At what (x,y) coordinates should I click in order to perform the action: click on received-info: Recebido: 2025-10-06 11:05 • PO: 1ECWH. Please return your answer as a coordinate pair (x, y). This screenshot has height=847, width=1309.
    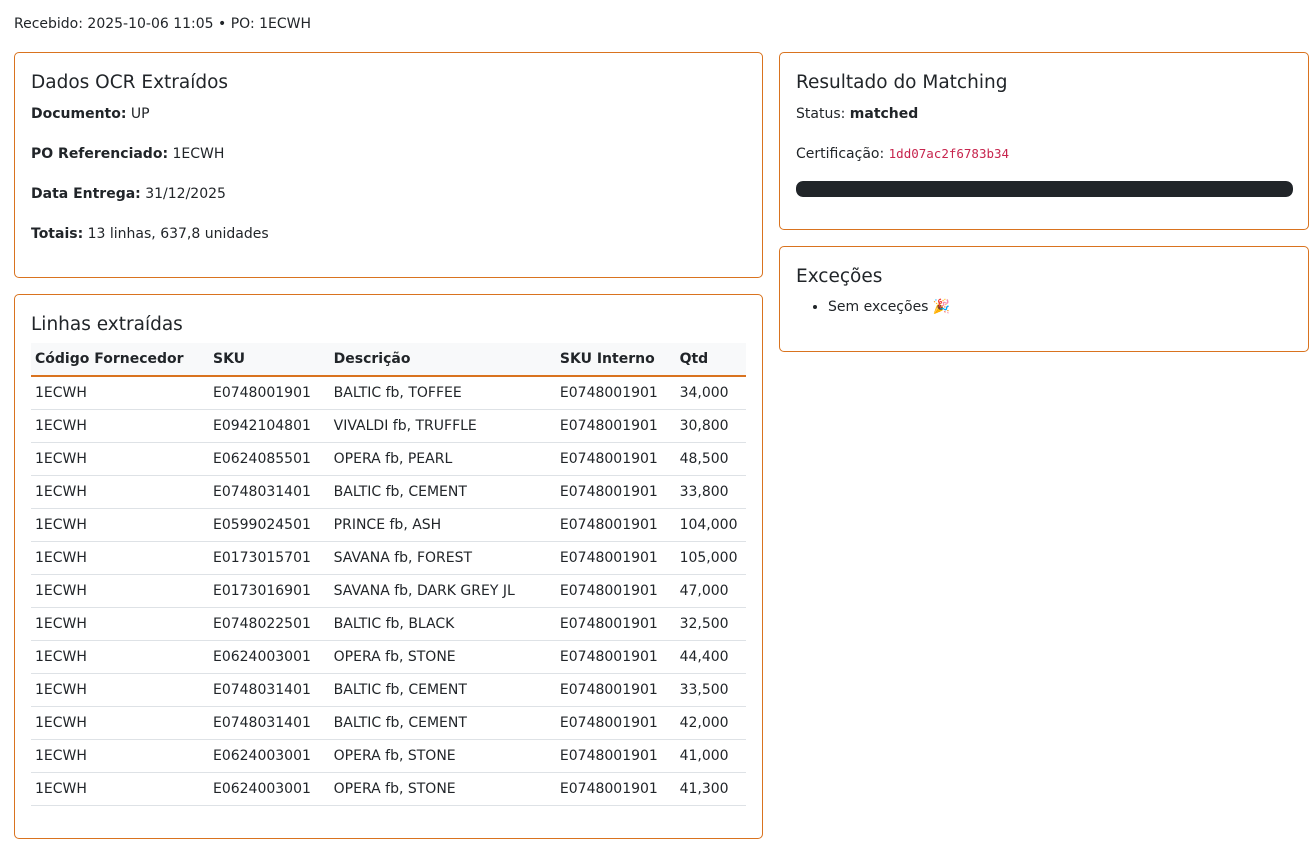
    Looking at the image, I should click on (163, 24).